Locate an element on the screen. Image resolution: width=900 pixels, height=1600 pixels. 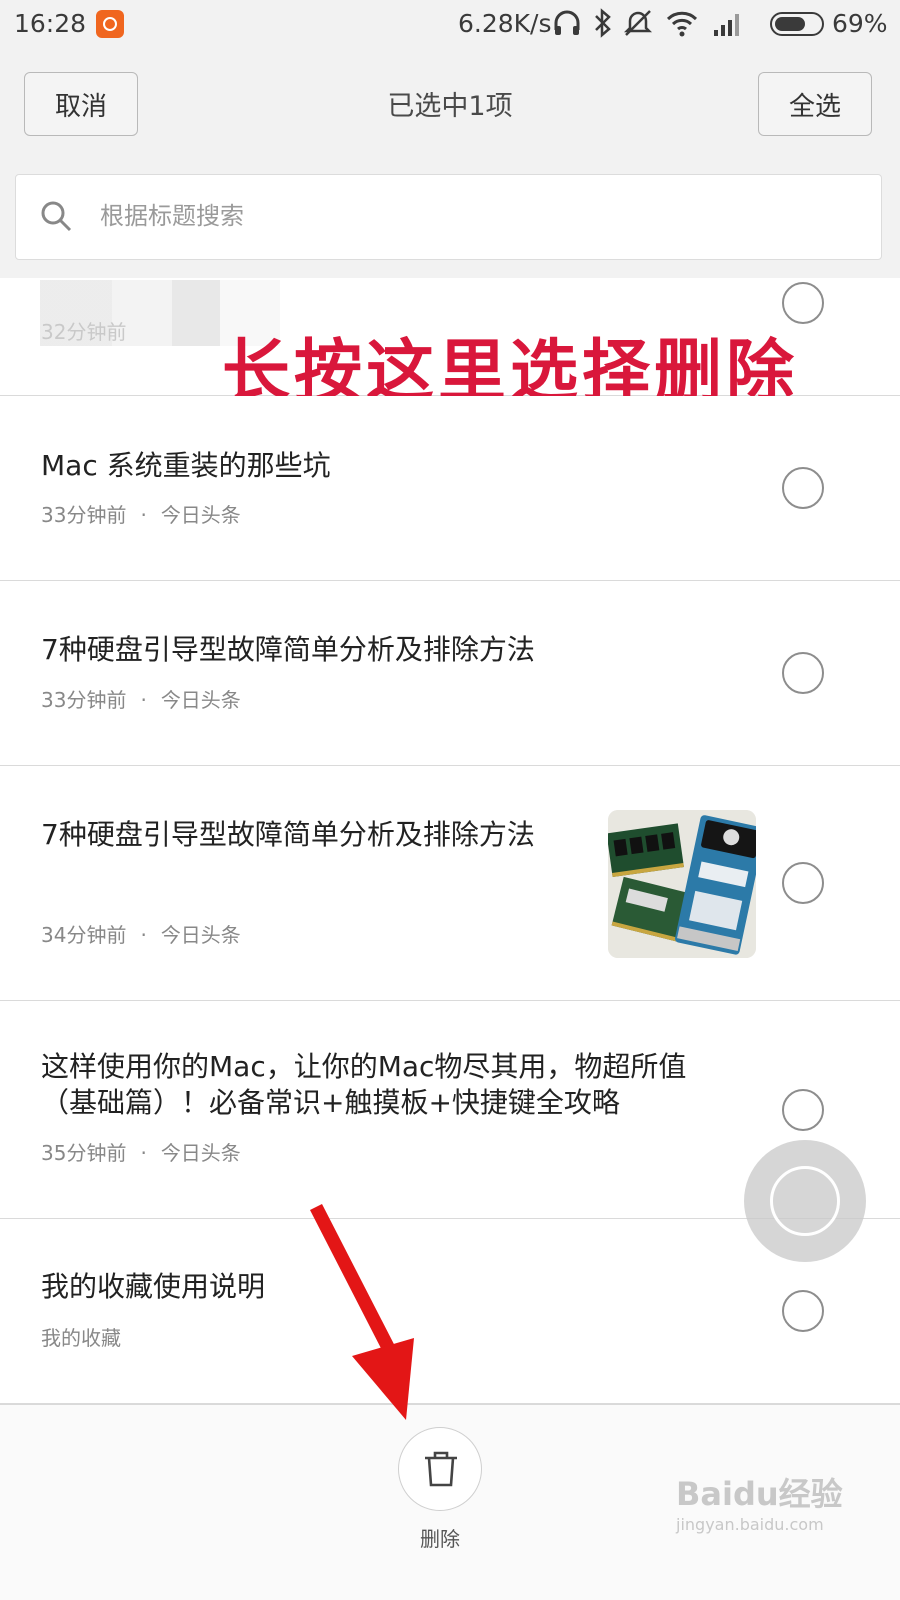
baidu-watermark: Baidu经验 jingyan.baidu.com is located at coordinates (776, 1509).